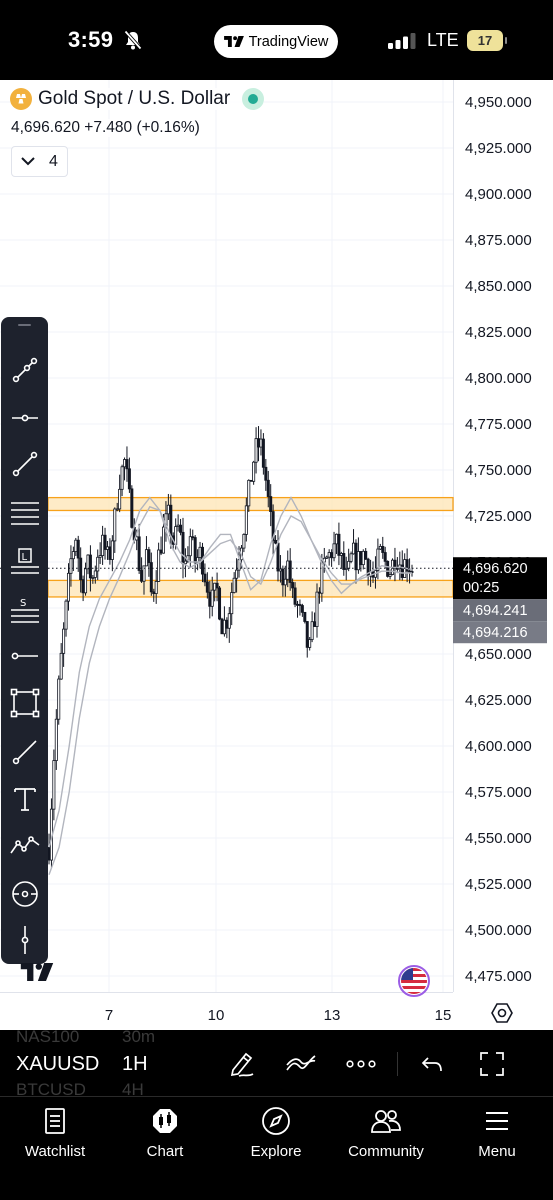 This screenshot has width=553, height=1200. I want to click on tradingview-app-pill: TradingView, so click(276, 41).